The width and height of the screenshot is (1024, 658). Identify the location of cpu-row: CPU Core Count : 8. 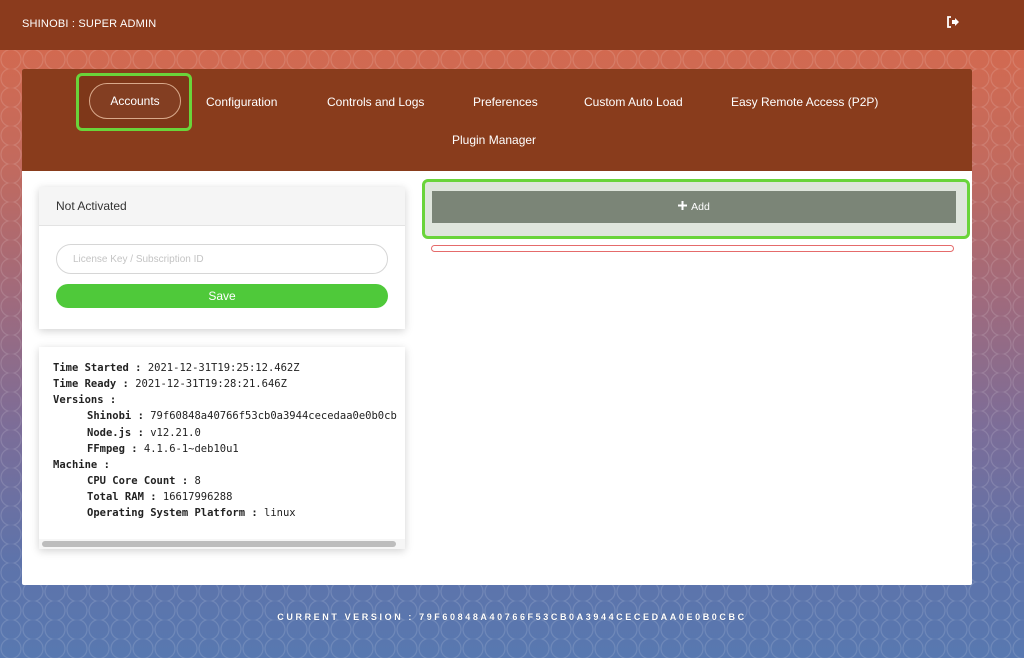
(144, 481).